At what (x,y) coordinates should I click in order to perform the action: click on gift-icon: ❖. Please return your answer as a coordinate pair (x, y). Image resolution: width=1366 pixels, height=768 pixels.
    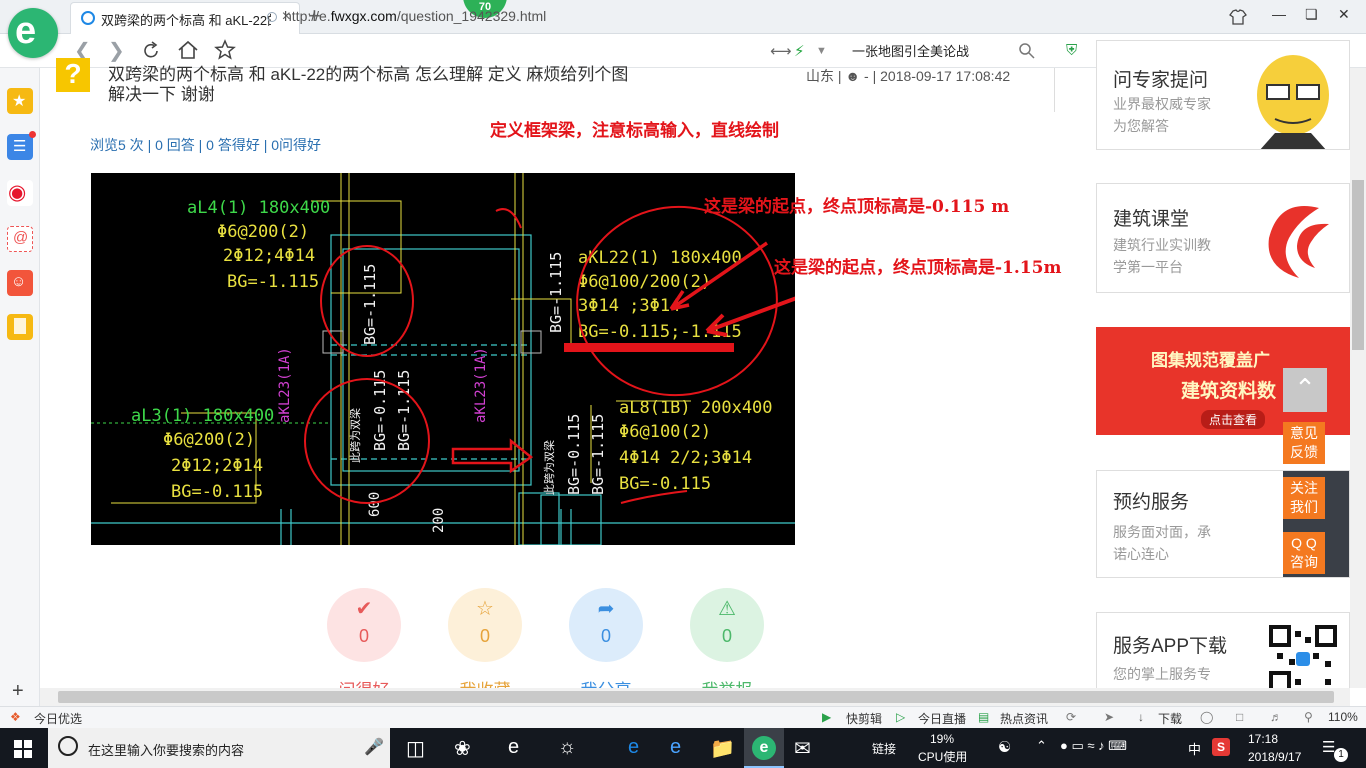
    Looking at the image, I should click on (15, 717).